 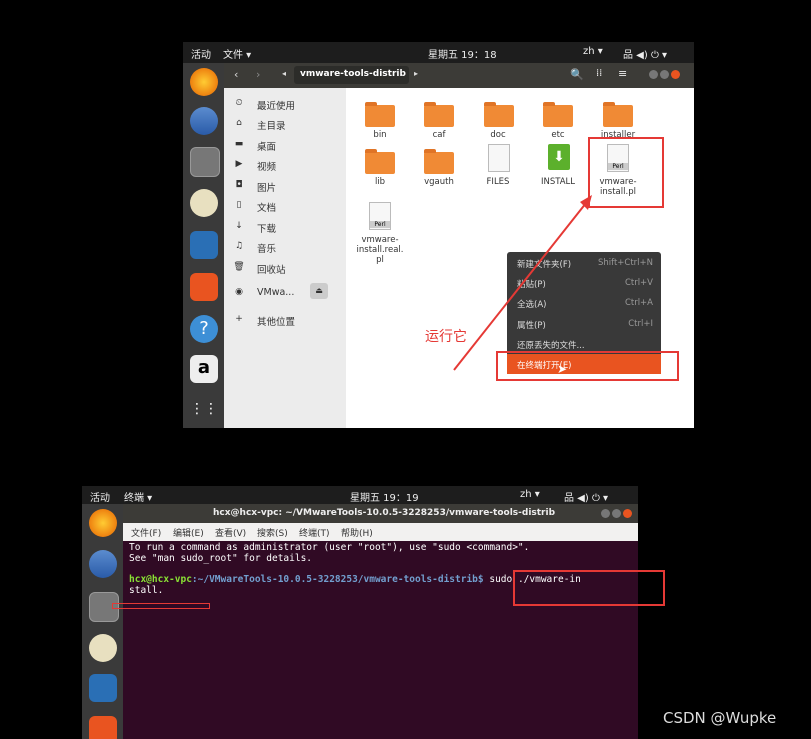 I want to click on forward-icon: ›, so click(x=258, y=74).